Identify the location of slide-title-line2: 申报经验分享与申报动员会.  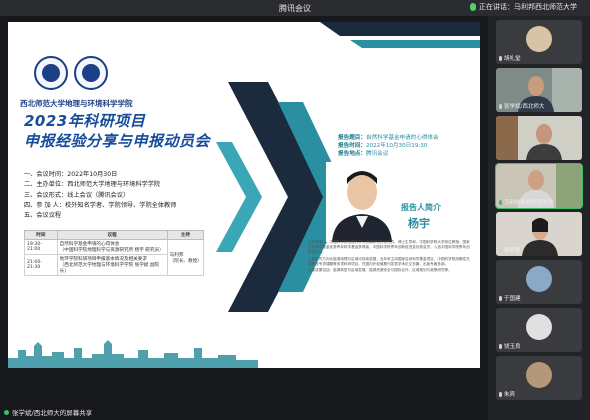
(117, 141).